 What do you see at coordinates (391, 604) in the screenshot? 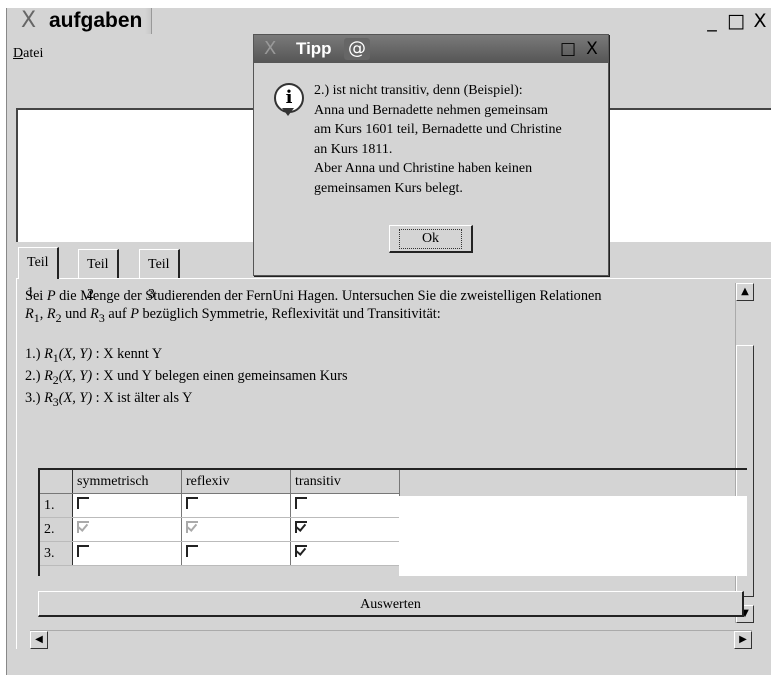
I see `evaluate-button: Auswerten` at bounding box center [391, 604].